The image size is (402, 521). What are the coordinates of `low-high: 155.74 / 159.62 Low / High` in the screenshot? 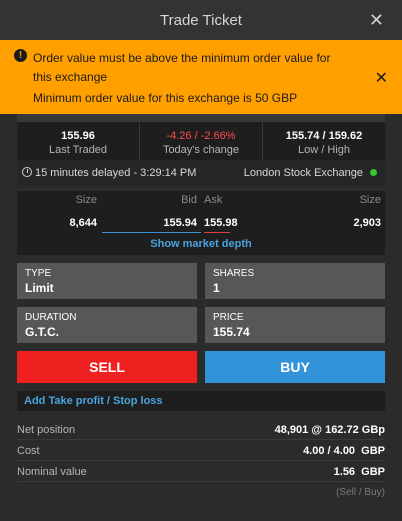 It's located at (324, 141).